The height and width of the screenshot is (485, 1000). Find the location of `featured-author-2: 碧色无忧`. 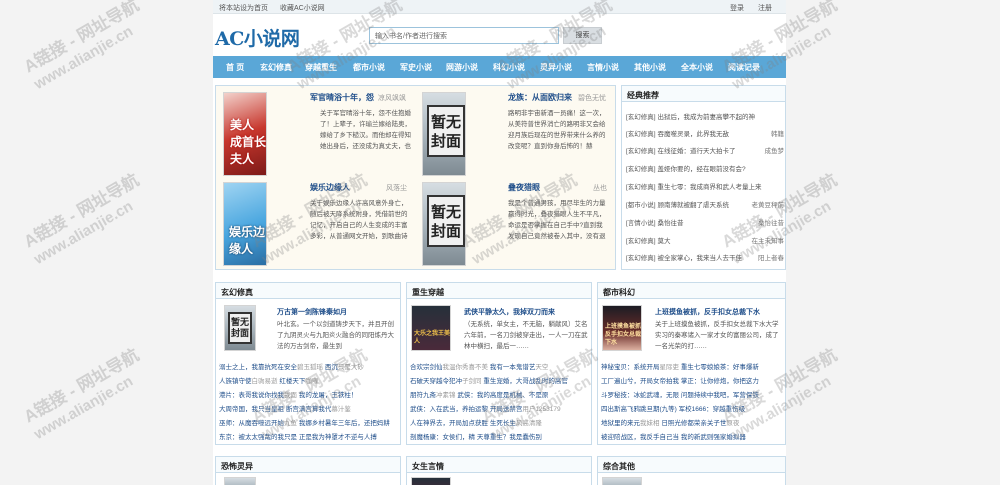

featured-author-2: 碧色无忧 is located at coordinates (592, 98).